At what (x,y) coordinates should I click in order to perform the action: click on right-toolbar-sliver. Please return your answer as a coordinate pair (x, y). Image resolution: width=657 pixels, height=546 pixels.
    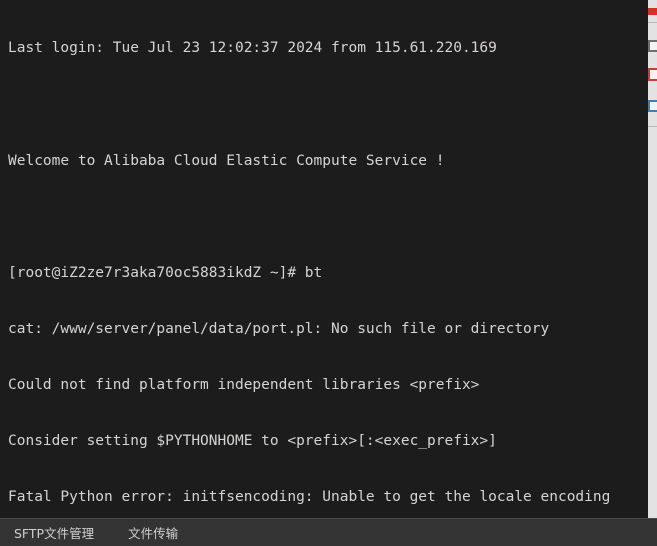
    Looking at the image, I should click on (652, 259).